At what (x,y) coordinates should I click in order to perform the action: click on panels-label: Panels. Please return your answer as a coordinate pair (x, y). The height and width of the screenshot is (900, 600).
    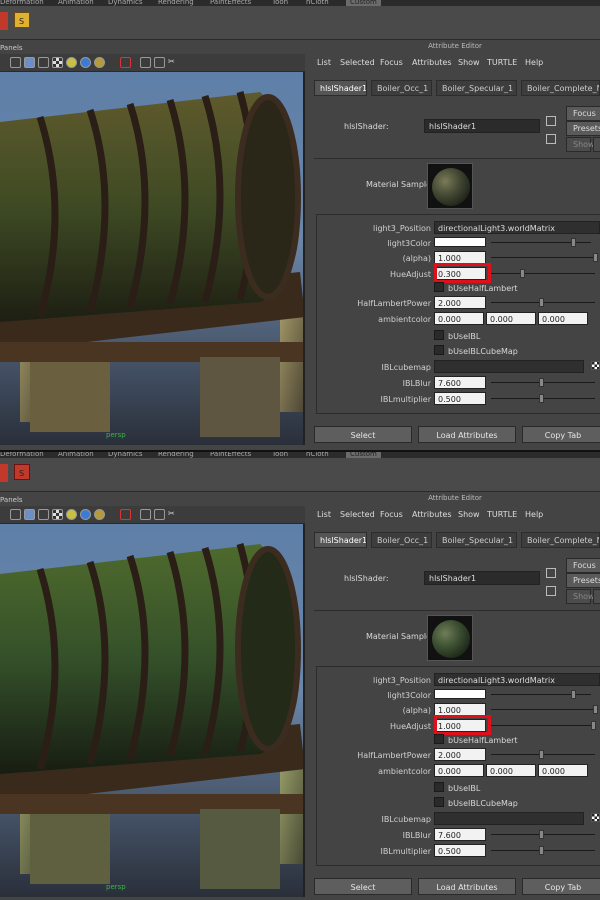
    Looking at the image, I should click on (11, 500).